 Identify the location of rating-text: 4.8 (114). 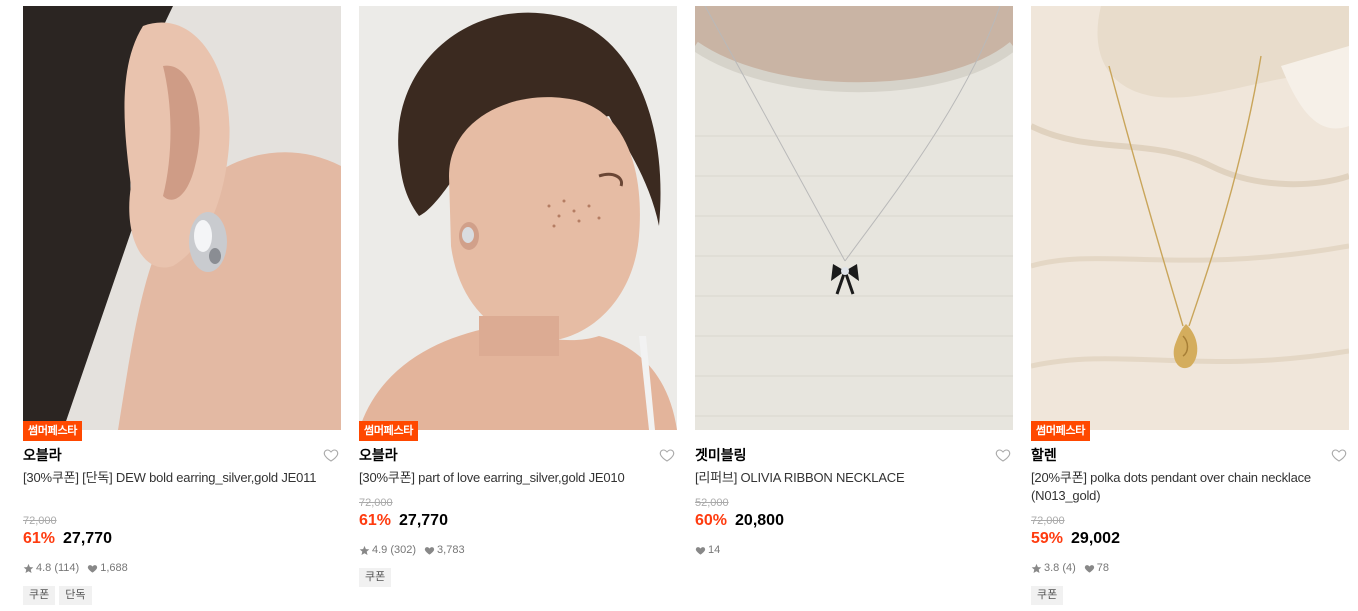
(58, 568).